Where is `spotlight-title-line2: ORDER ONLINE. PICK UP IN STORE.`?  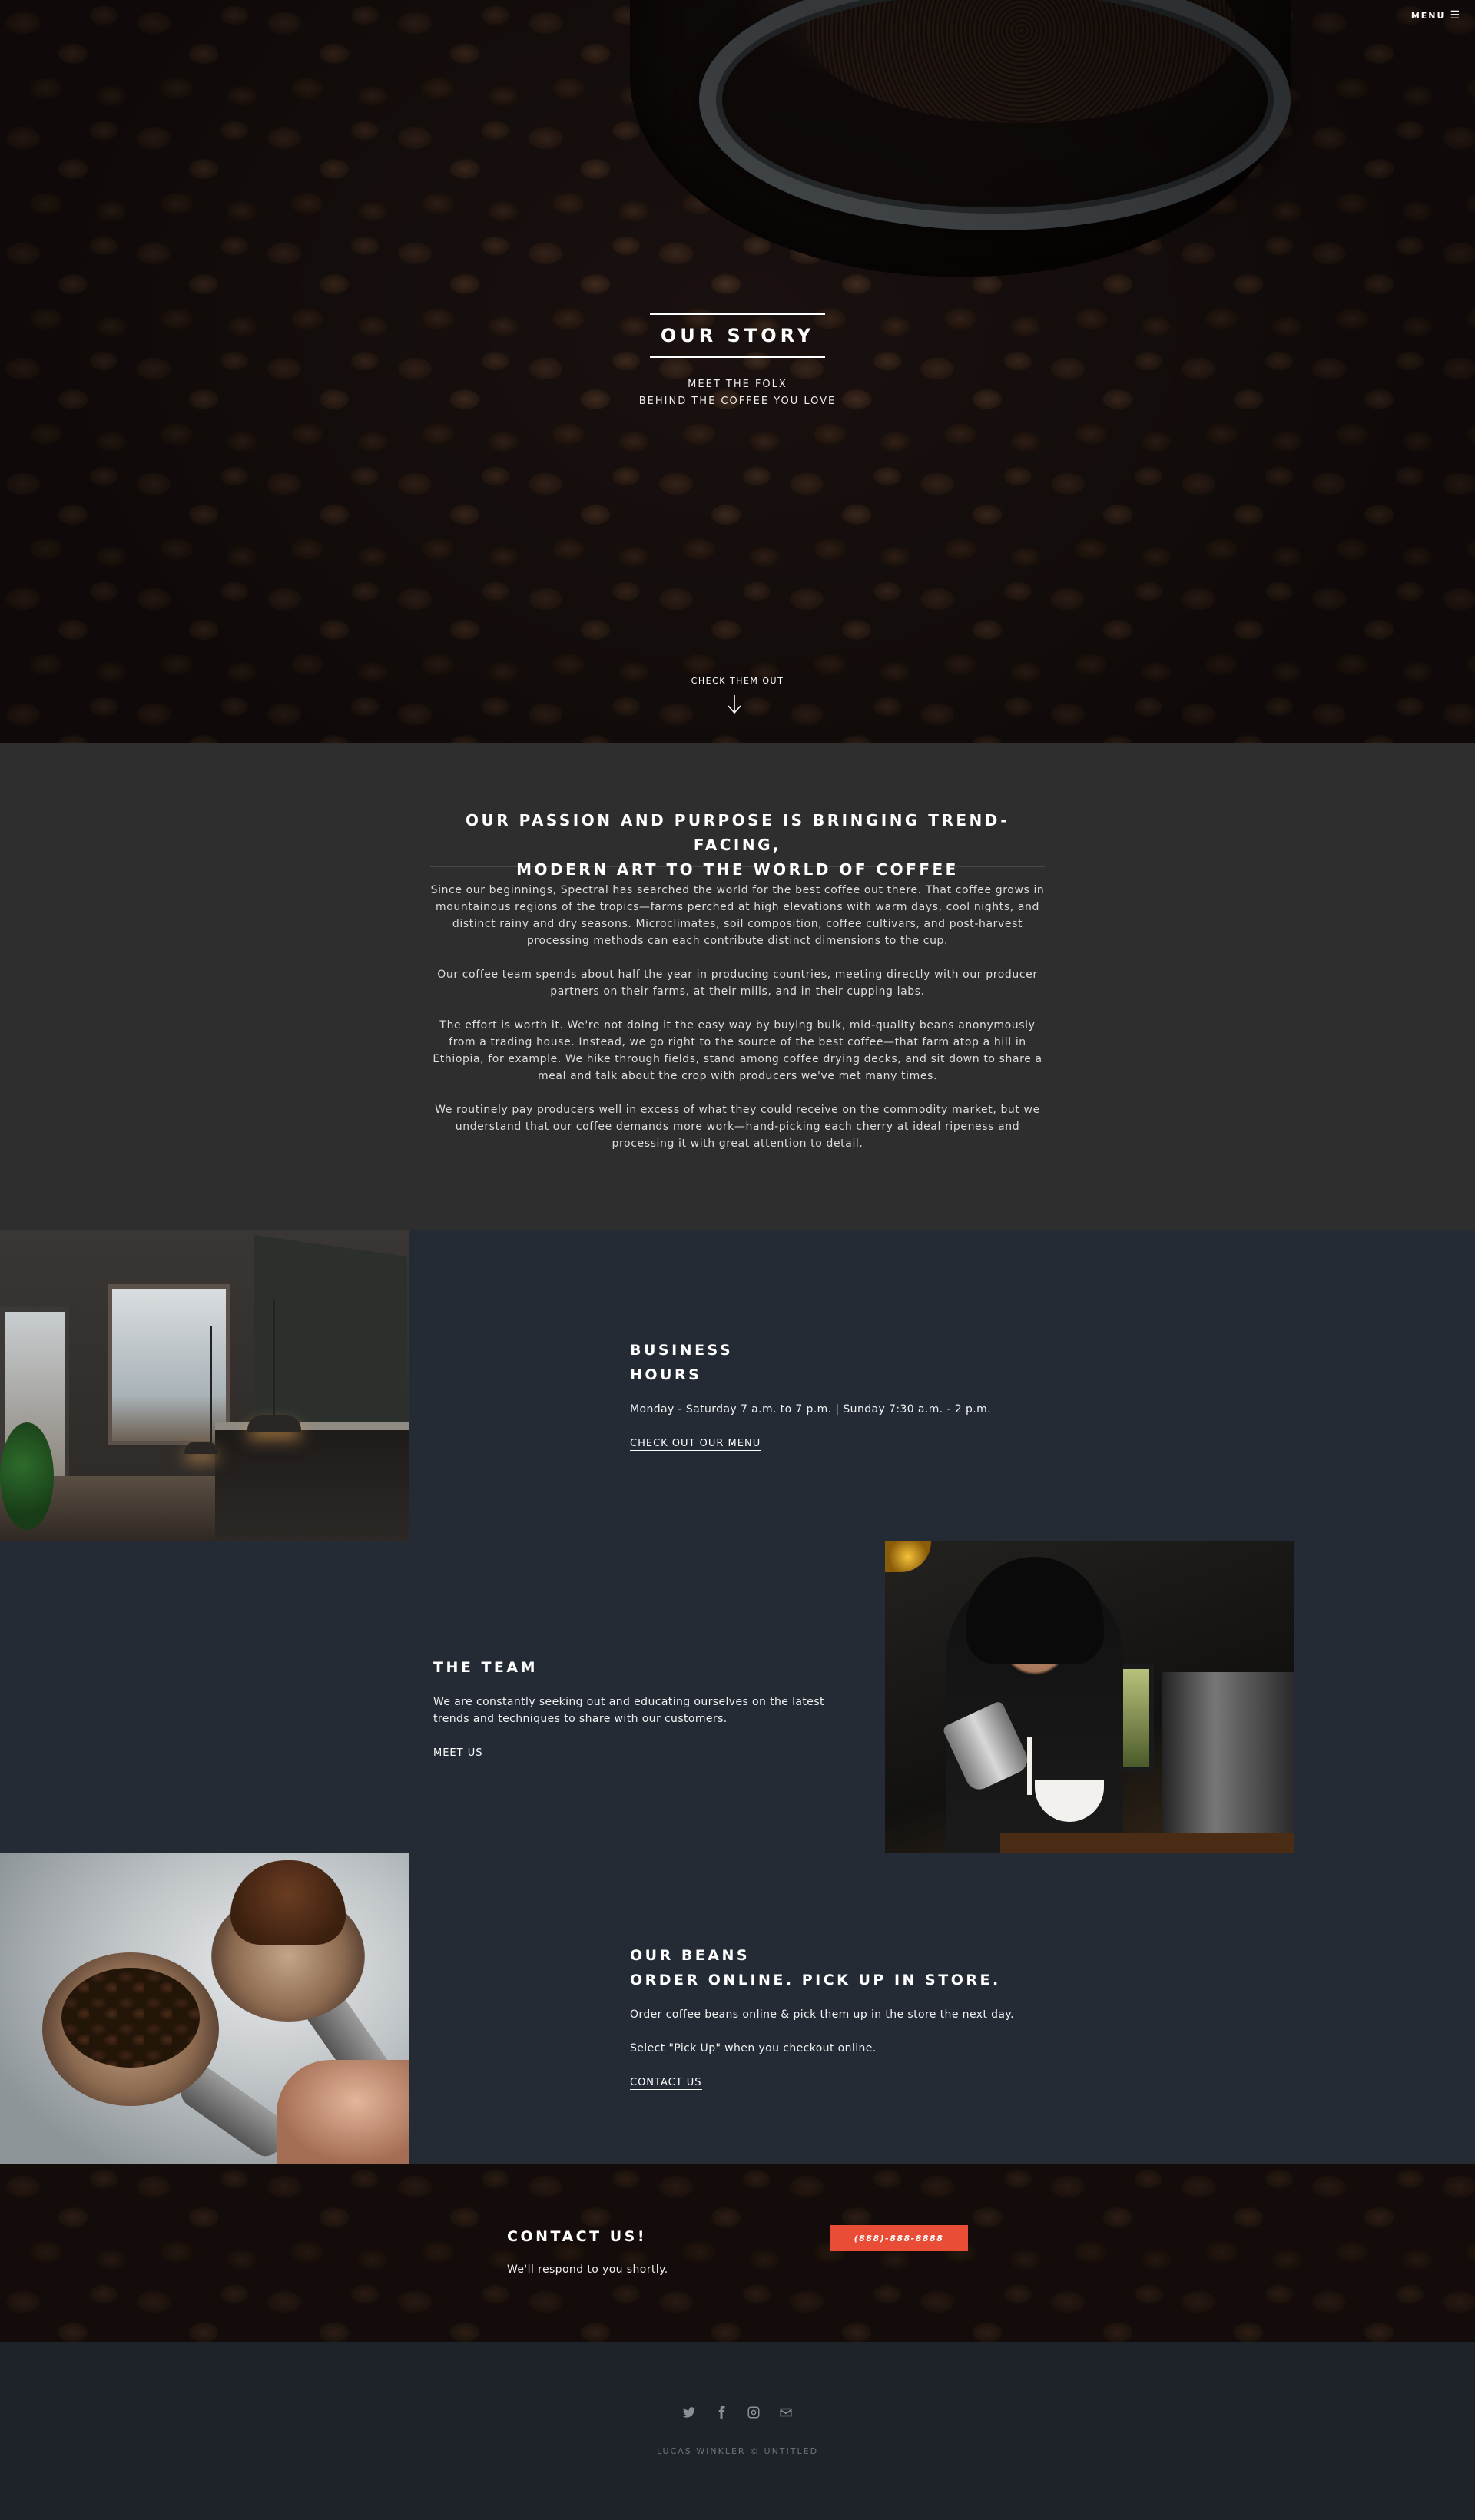 spotlight-title-line2: ORDER ONLINE. PICK UP IN STORE. is located at coordinates (815, 1981).